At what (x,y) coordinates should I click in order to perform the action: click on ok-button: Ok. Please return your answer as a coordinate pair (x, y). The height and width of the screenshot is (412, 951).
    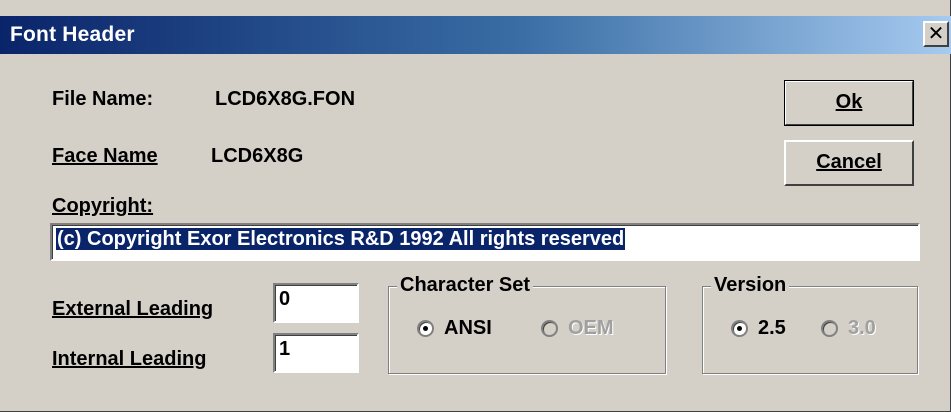
    Looking at the image, I should click on (849, 103).